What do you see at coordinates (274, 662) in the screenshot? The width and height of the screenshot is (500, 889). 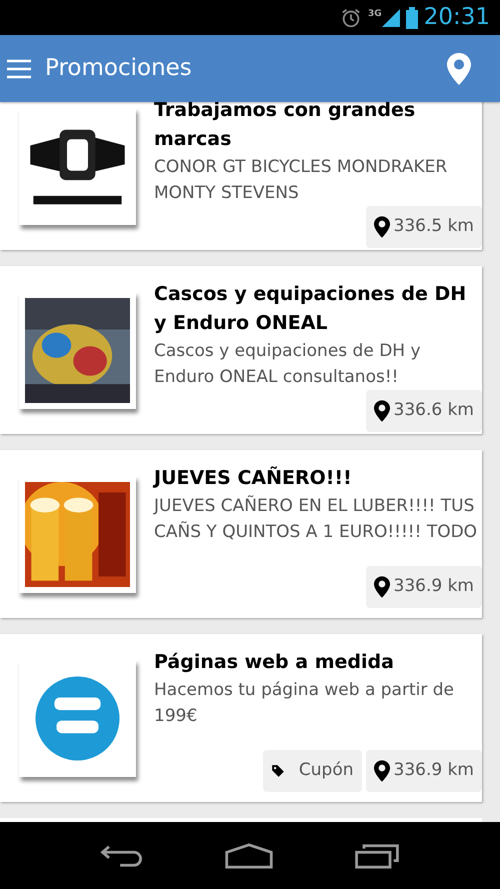 I see `promotion-title: Páginas web a medida` at bounding box center [274, 662].